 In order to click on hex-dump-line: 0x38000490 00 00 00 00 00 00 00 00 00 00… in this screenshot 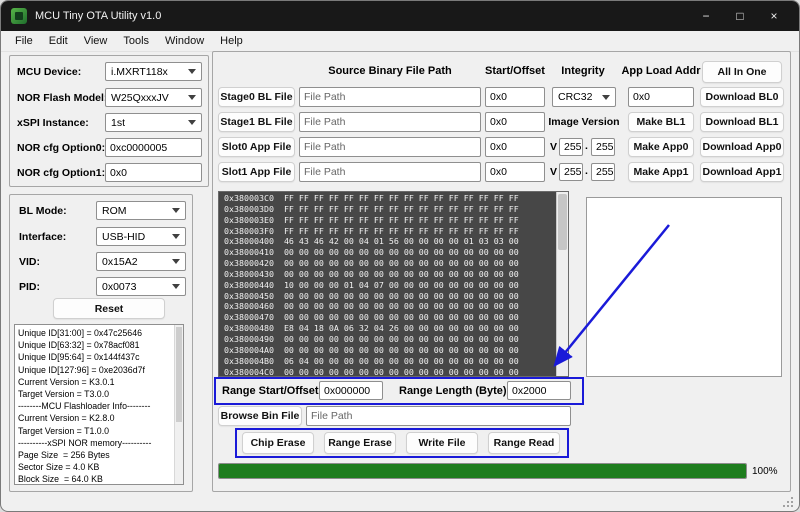, I will do `click(371, 338)`.